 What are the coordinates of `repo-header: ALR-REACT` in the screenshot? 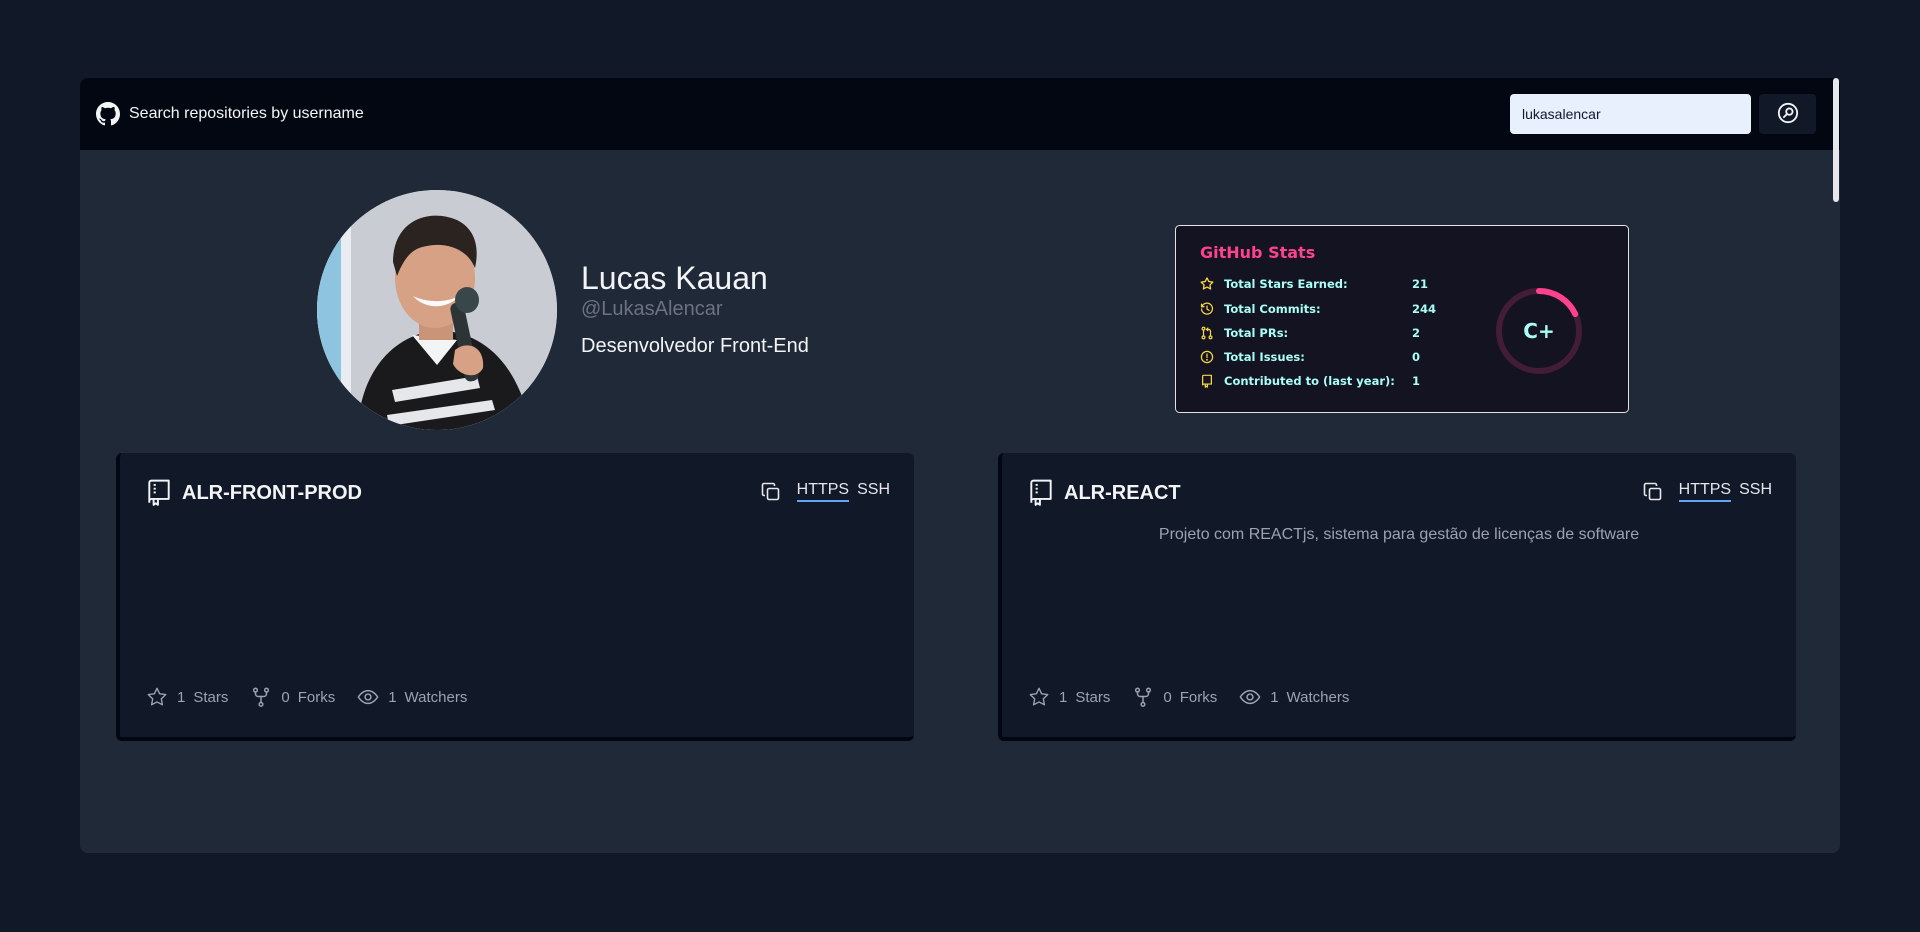 It's located at (1104, 493).